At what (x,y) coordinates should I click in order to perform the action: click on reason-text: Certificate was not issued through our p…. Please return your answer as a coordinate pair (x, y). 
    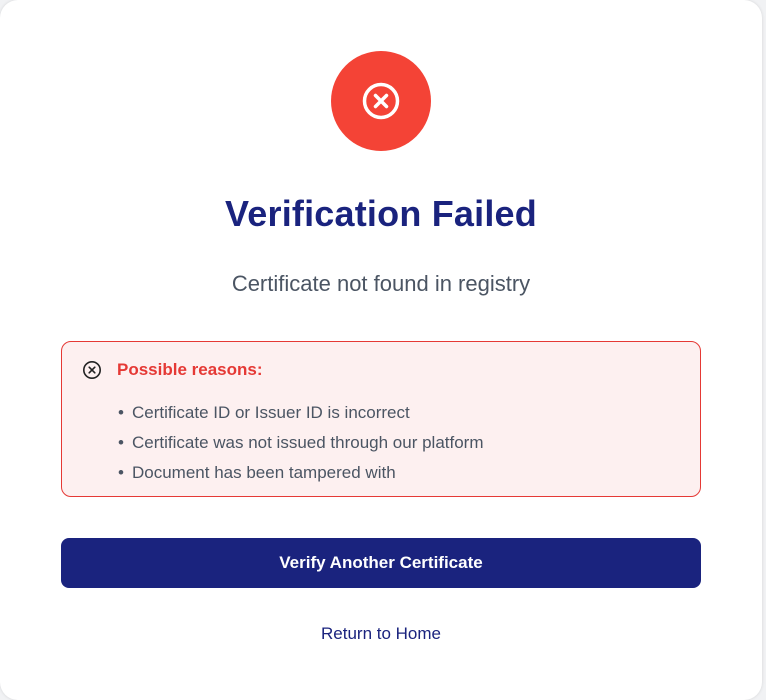
    Looking at the image, I should click on (308, 442).